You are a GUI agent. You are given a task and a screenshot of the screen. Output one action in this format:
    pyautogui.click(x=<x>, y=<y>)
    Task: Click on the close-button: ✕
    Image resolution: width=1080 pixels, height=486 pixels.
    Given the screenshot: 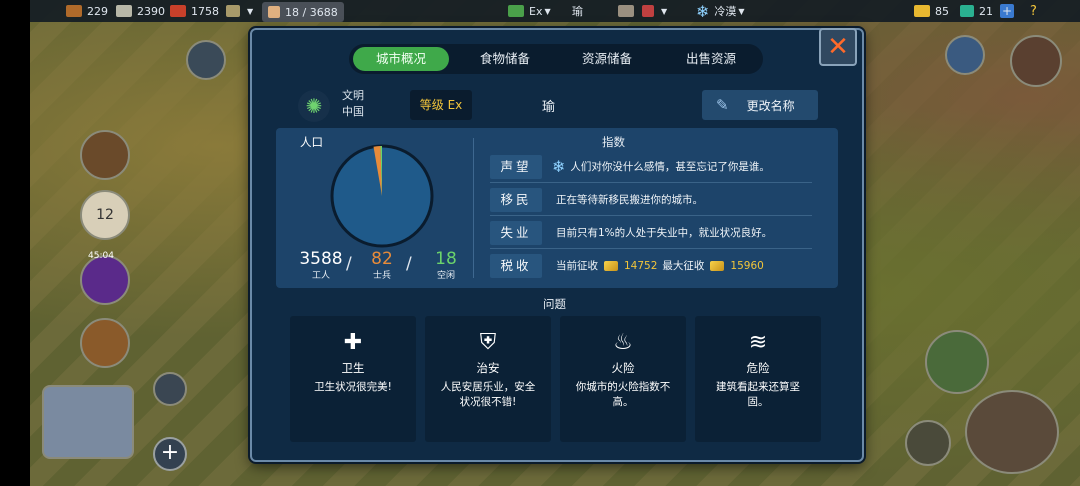 What is the action you would take?
    pyautogui.click(x=838, y=47)
    